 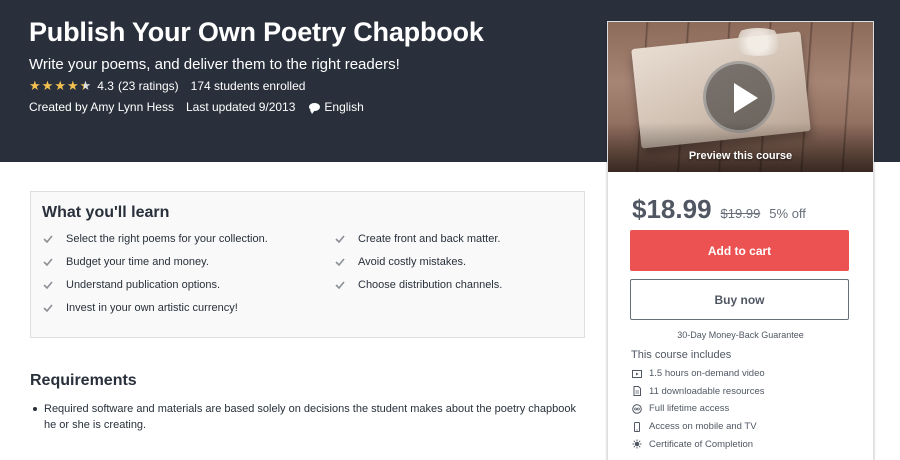 I want to click on preview-label: Preview this course, so click(x=740, y=156).